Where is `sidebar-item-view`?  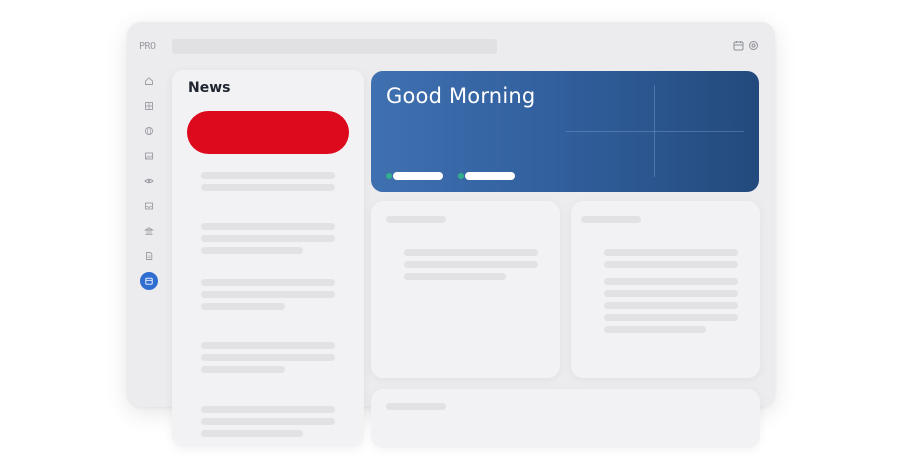 sidebar-item-view is located at coordinates (149, 181).